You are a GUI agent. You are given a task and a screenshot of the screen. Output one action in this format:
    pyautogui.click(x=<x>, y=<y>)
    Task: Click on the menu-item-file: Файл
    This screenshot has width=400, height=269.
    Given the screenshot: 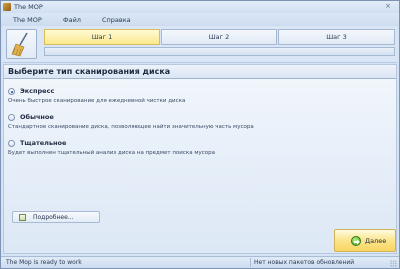 What is the action you would take?
    pyautogui.click(x=72, y=20)
    